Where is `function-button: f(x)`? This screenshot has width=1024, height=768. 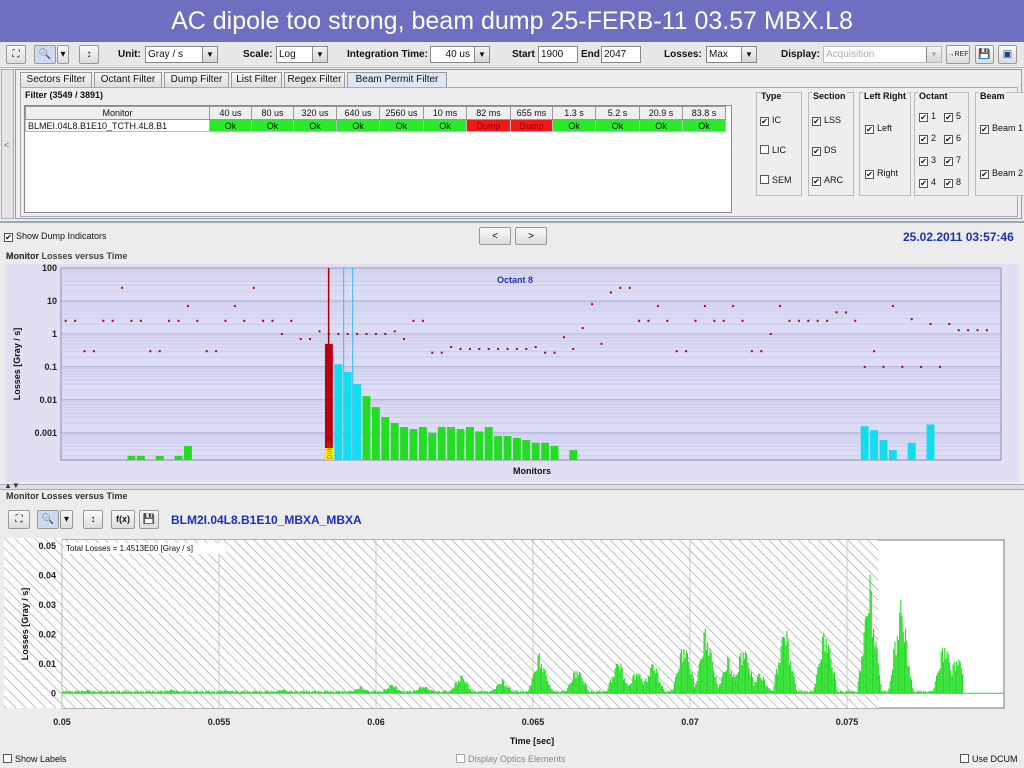
function-button: f(x) is located at coordinates (123, 519).